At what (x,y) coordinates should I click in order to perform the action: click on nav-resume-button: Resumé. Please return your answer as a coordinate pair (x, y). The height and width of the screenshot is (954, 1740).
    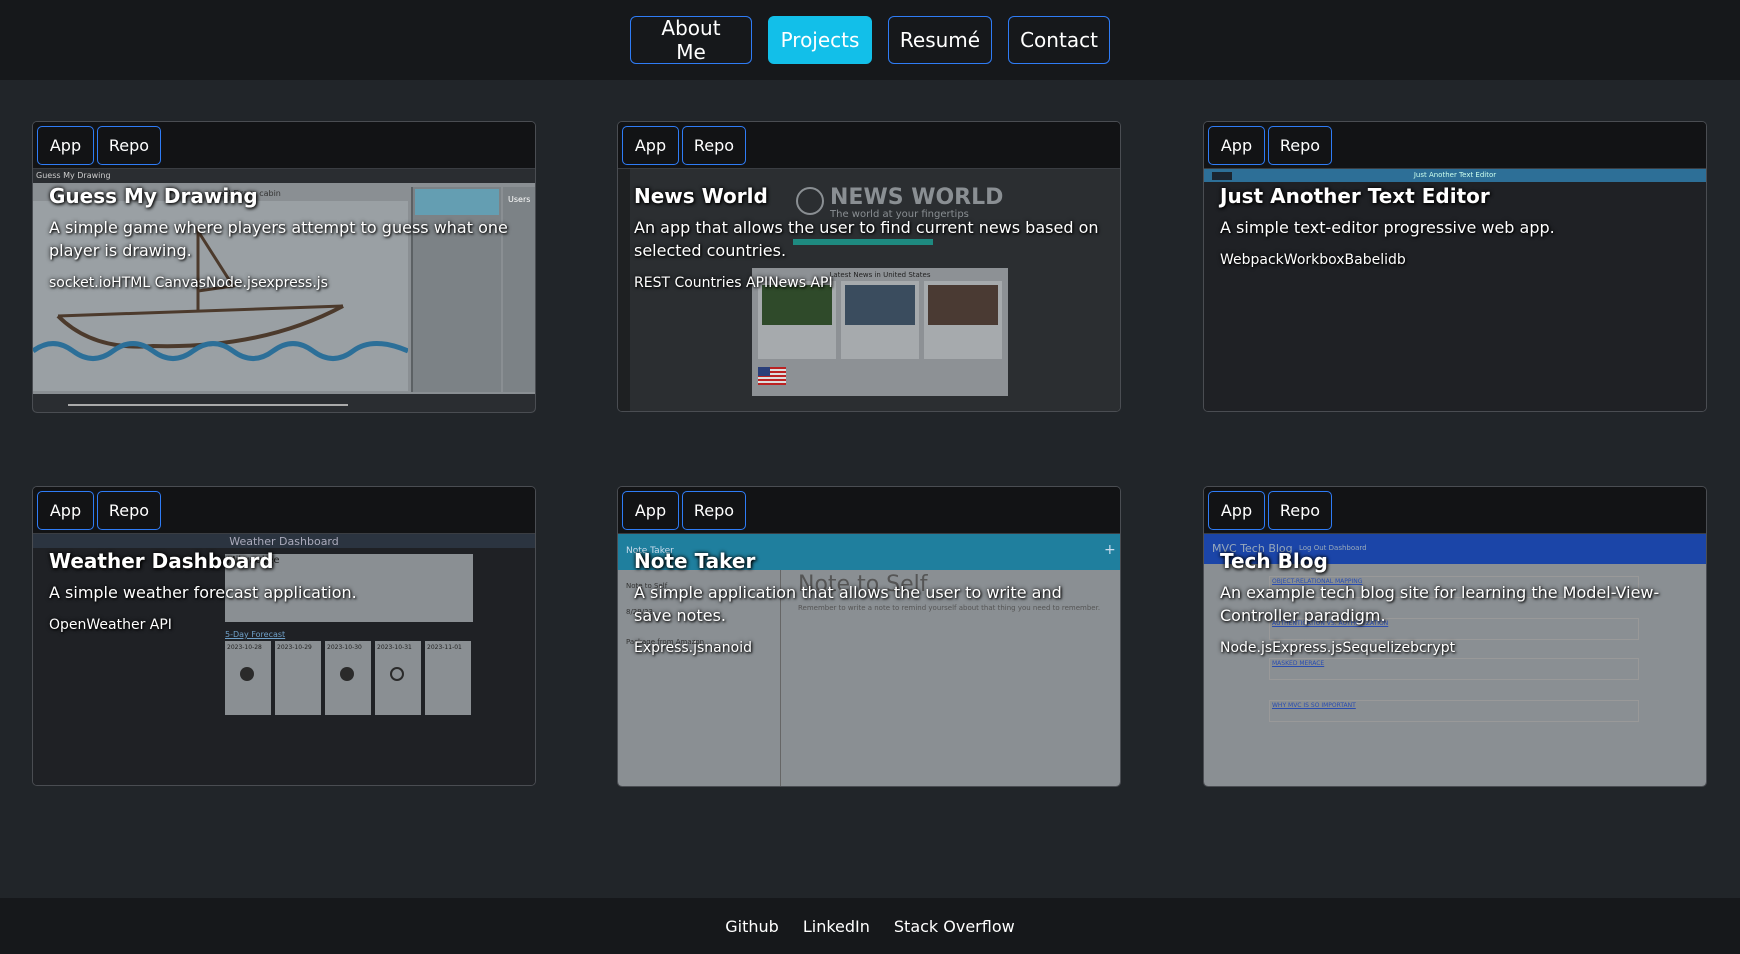
    Looking at the image, I should click on (940, 40).